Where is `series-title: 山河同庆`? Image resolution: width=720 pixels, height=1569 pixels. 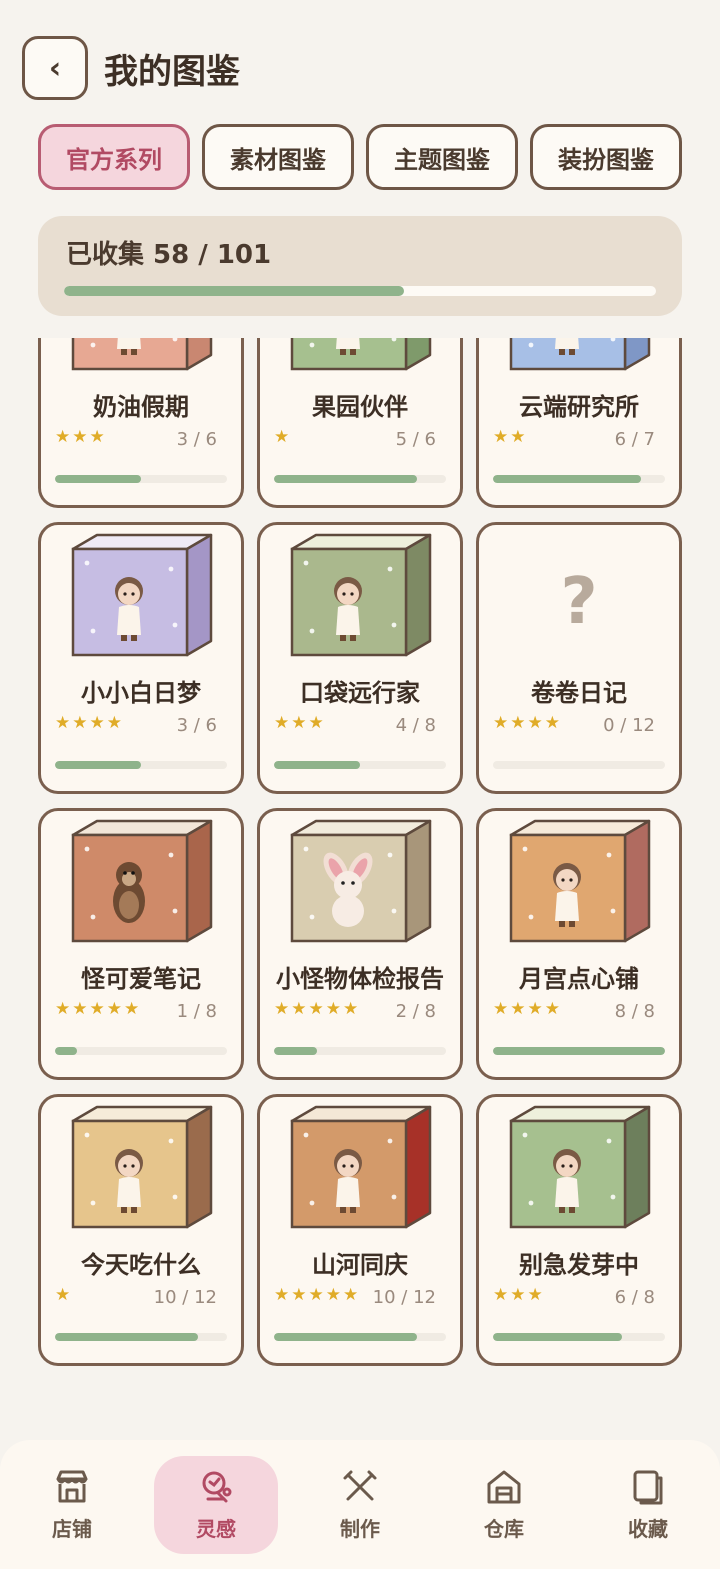
series-title: 山河同庆 is located at coordinates (360, 1265).